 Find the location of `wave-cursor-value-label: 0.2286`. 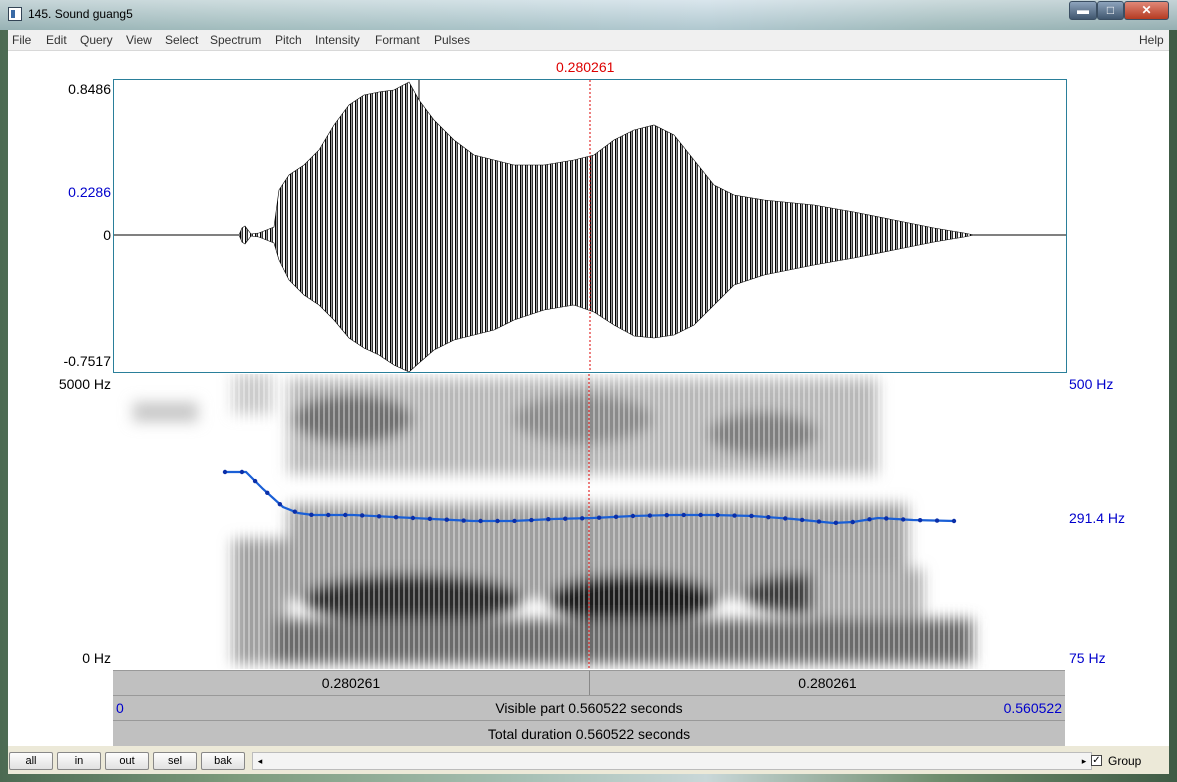

wave-cursor-value-label: 0.2286 is located at coordinates (89, 192).